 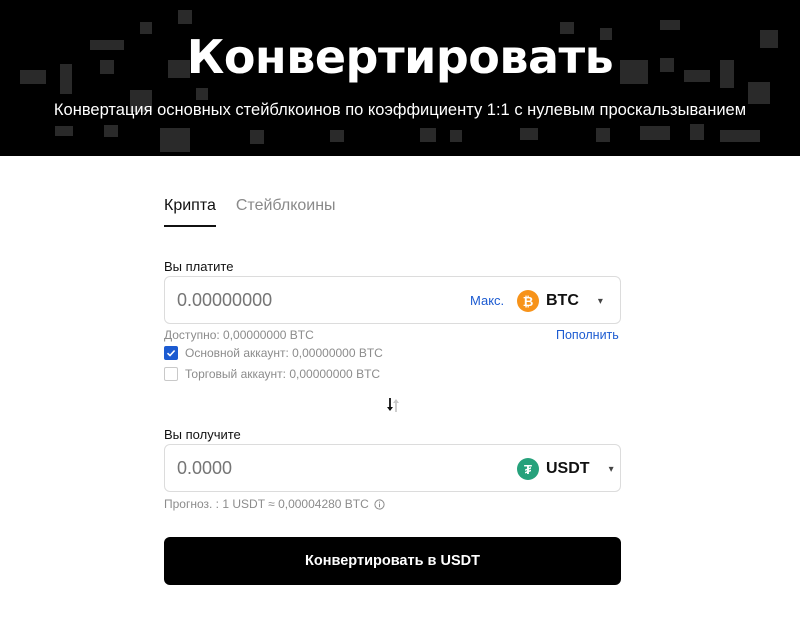 I want to click on pay-coin-symbol: BTC, so click(x=562, y=300).